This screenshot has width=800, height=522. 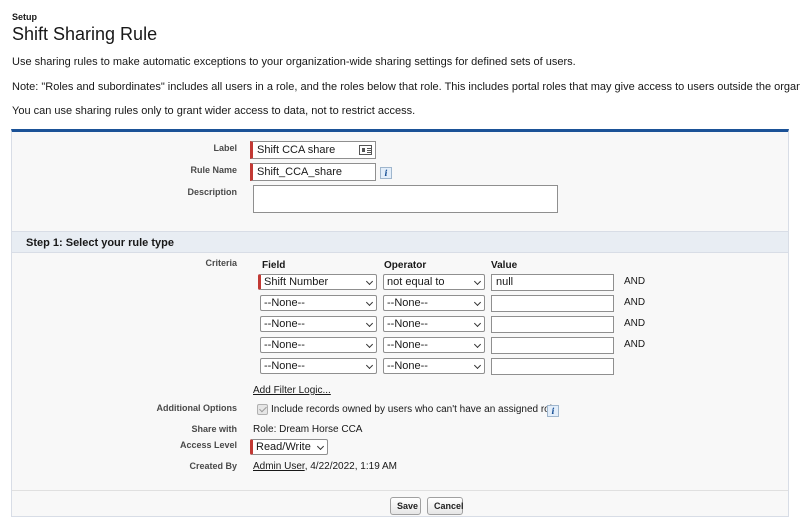 I want to click on page-title: Shift Sharing Rule, so click(x=85, y=34).